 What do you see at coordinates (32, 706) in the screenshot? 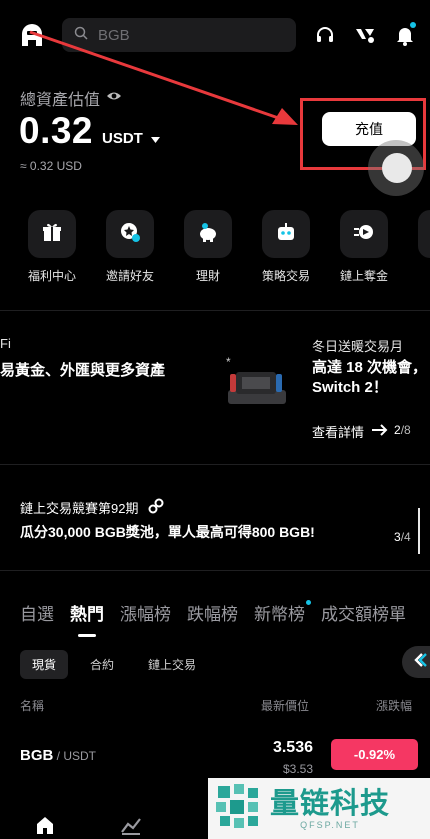
I see `column-name: 名稱` at bounding box center [32, 706].